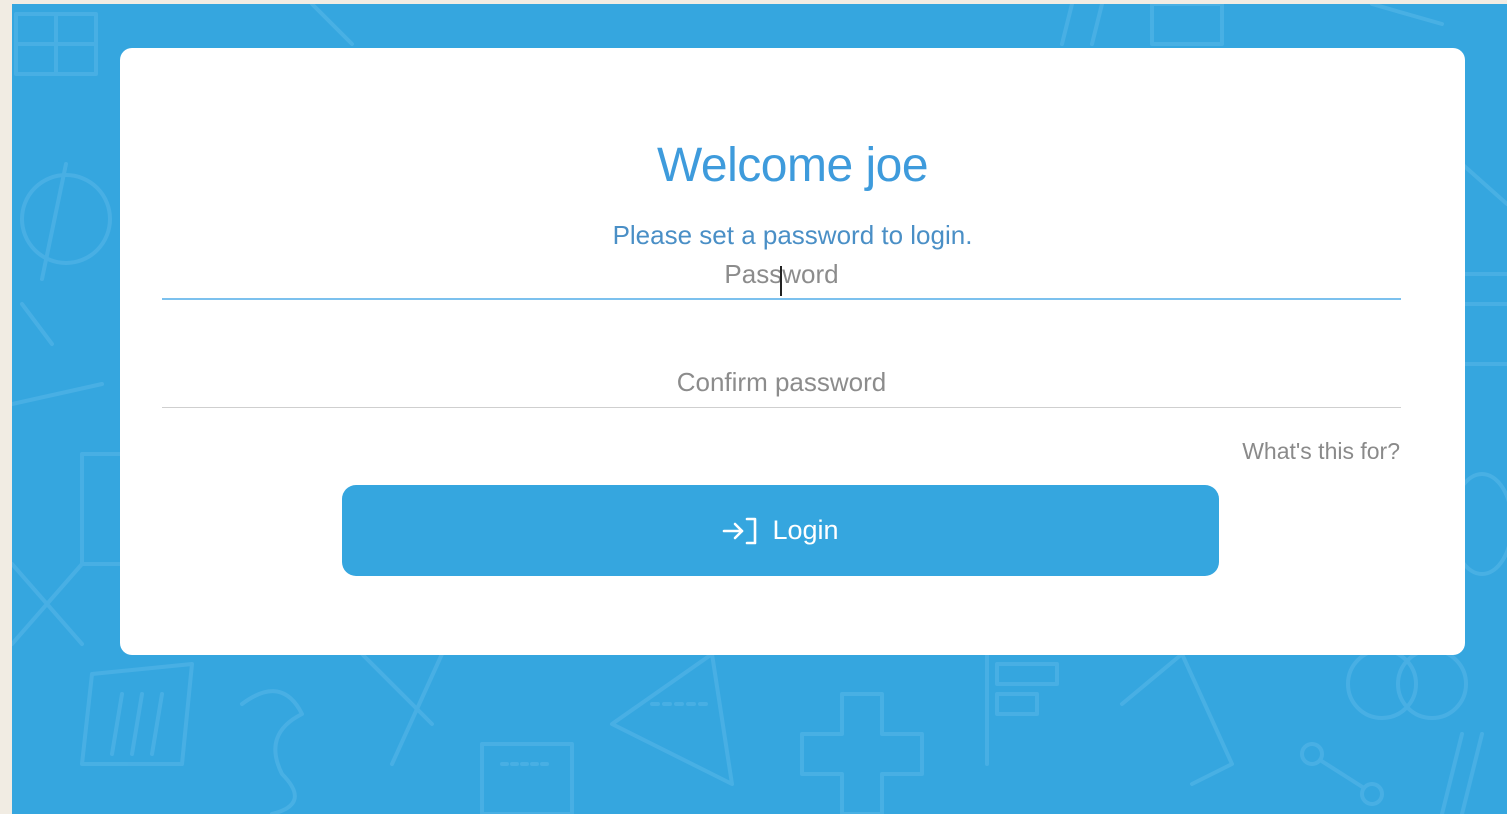 The width and height of the screenshot is (1507, 814). What do you see at coordinates (805, 530) in the screenshot?
I see `login-button-label: Login` at bounding box center [805, 530].